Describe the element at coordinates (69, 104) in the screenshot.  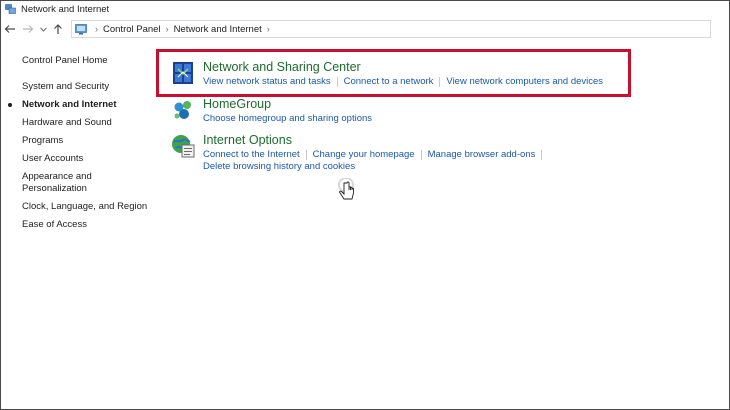
I see `nav-network-and-internet-label: Network and Internet` at that location.